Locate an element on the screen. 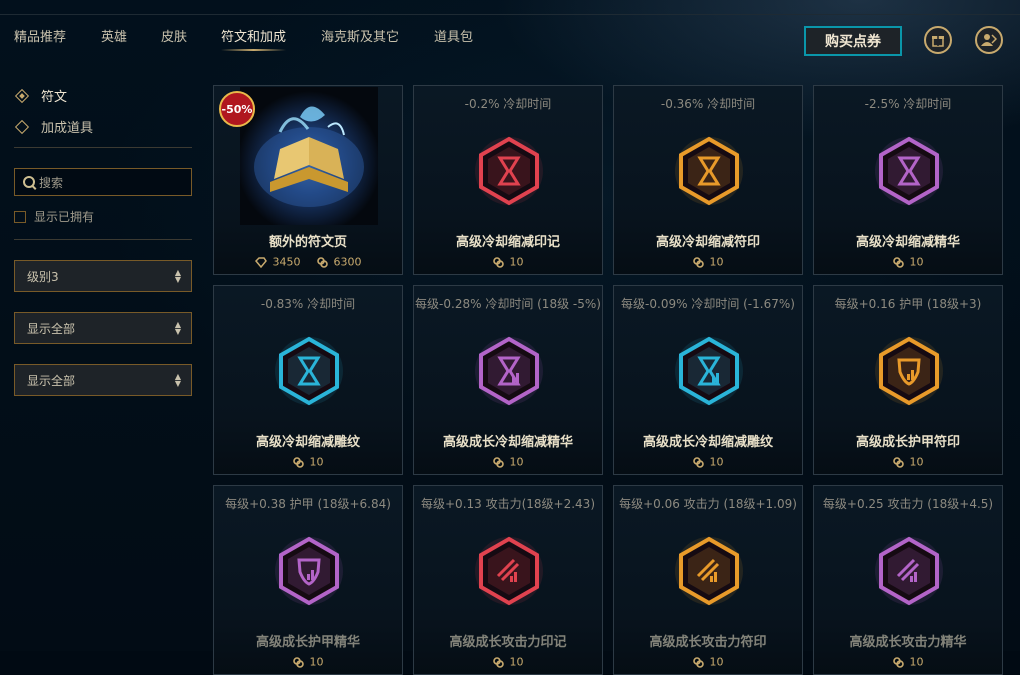 The height and width of the screenshot is (675, 1020). store-item-card: 每级+0.13 攻击力(18级+2.43) 高级成长攻击力印记 10 is located at coordinates (508, 580).